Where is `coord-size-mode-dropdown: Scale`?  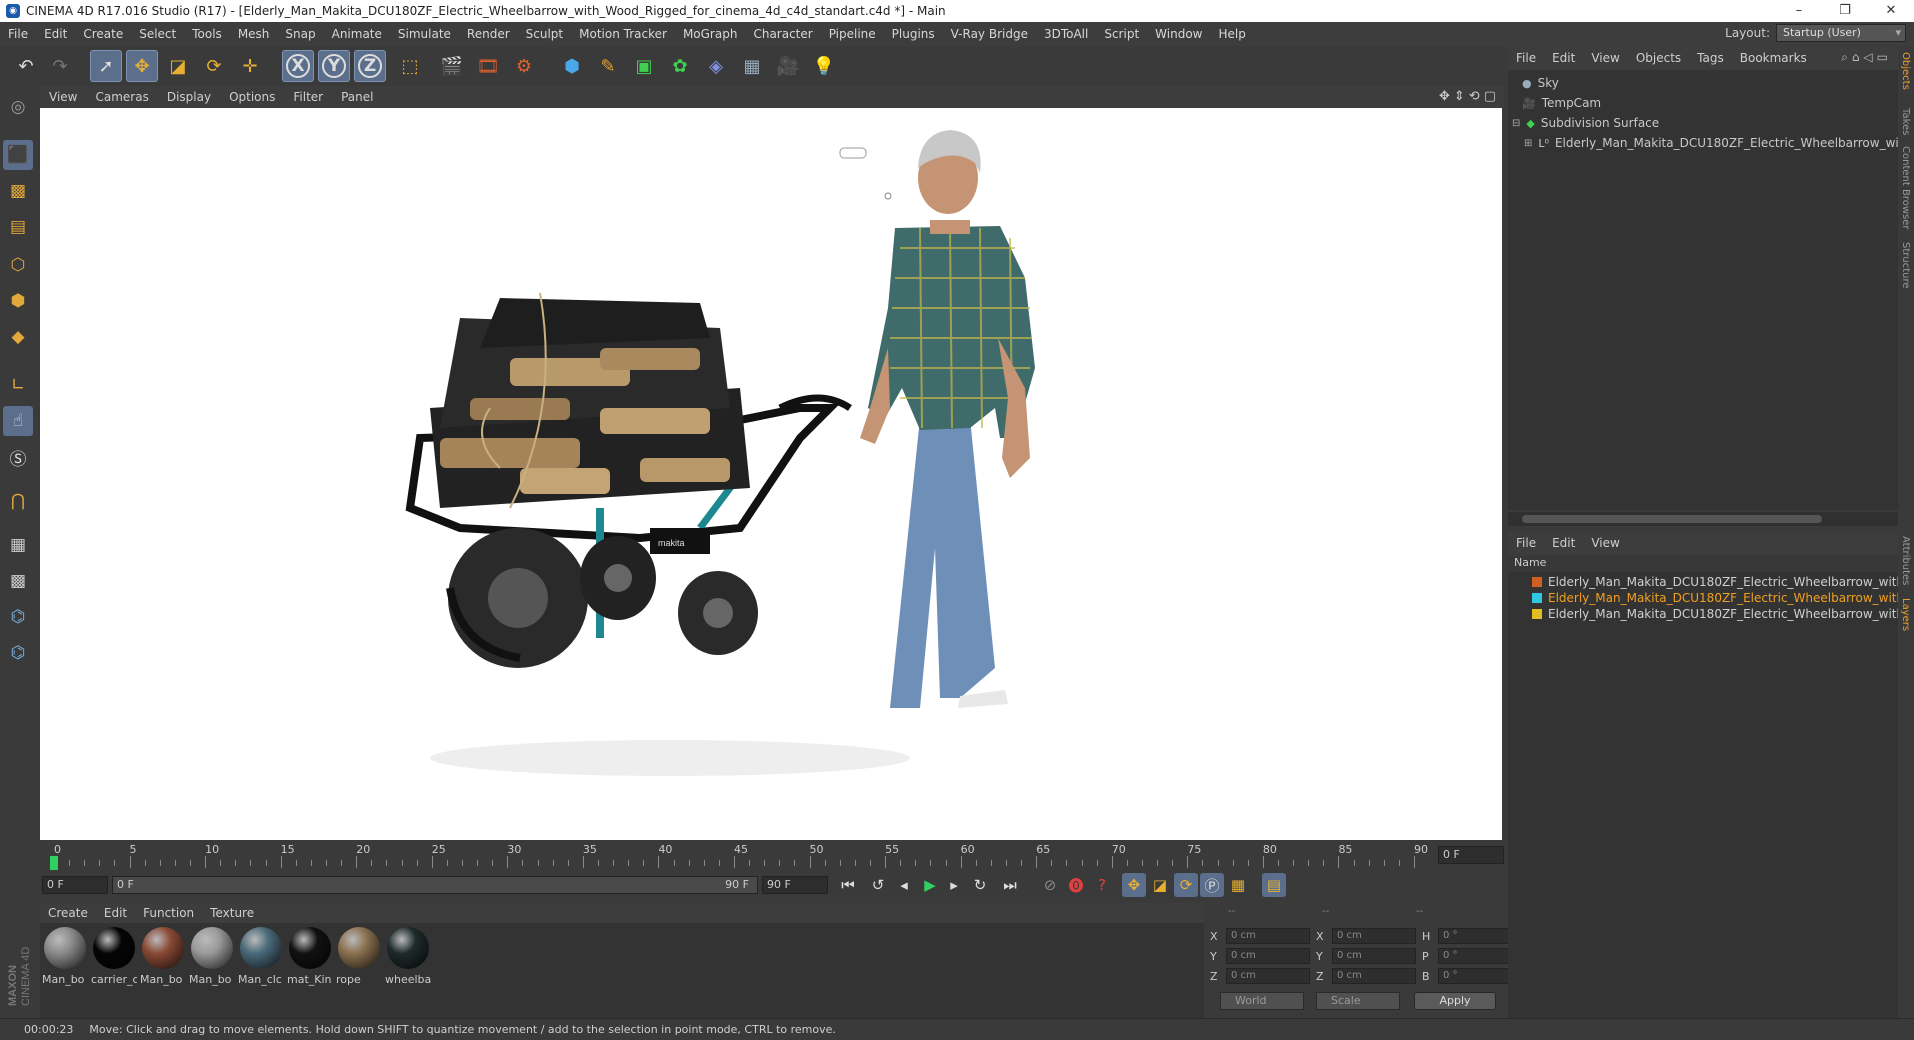 coord-size-mode-dropdown: Scale is located at coordinates (1358, 1001).